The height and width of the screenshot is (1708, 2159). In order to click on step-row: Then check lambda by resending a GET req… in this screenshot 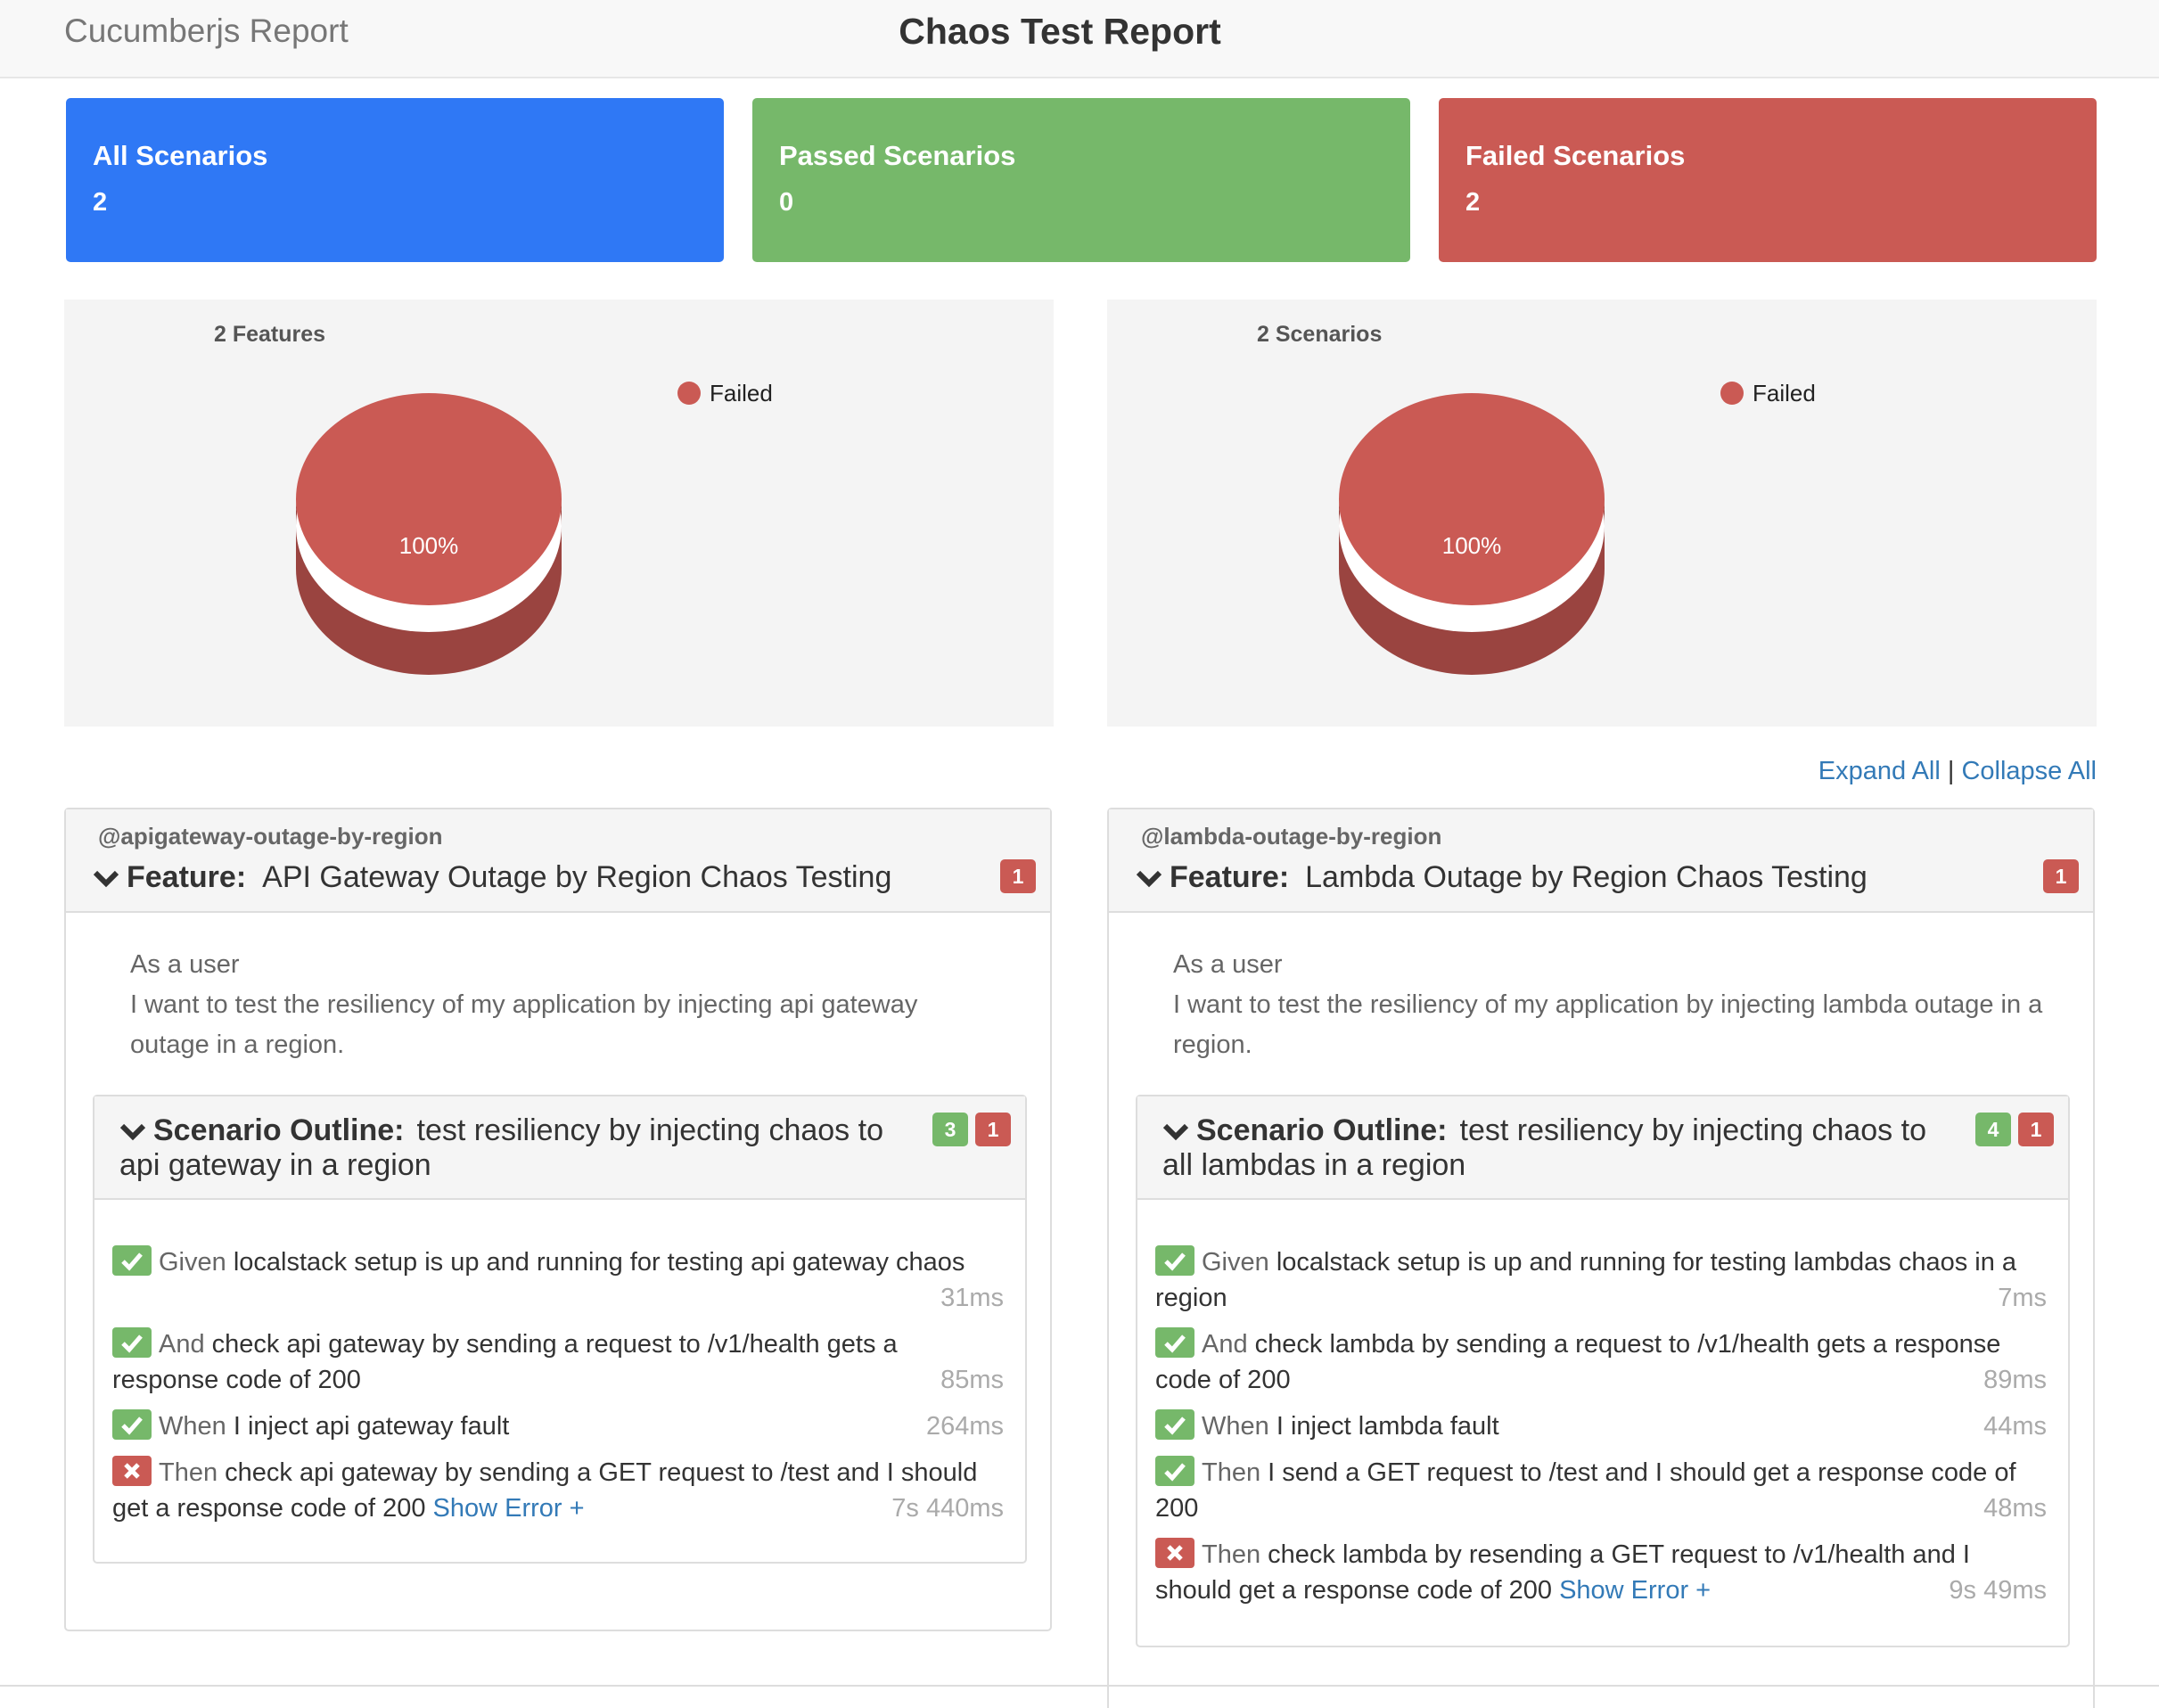, I will do `click(1601, 1578)`.